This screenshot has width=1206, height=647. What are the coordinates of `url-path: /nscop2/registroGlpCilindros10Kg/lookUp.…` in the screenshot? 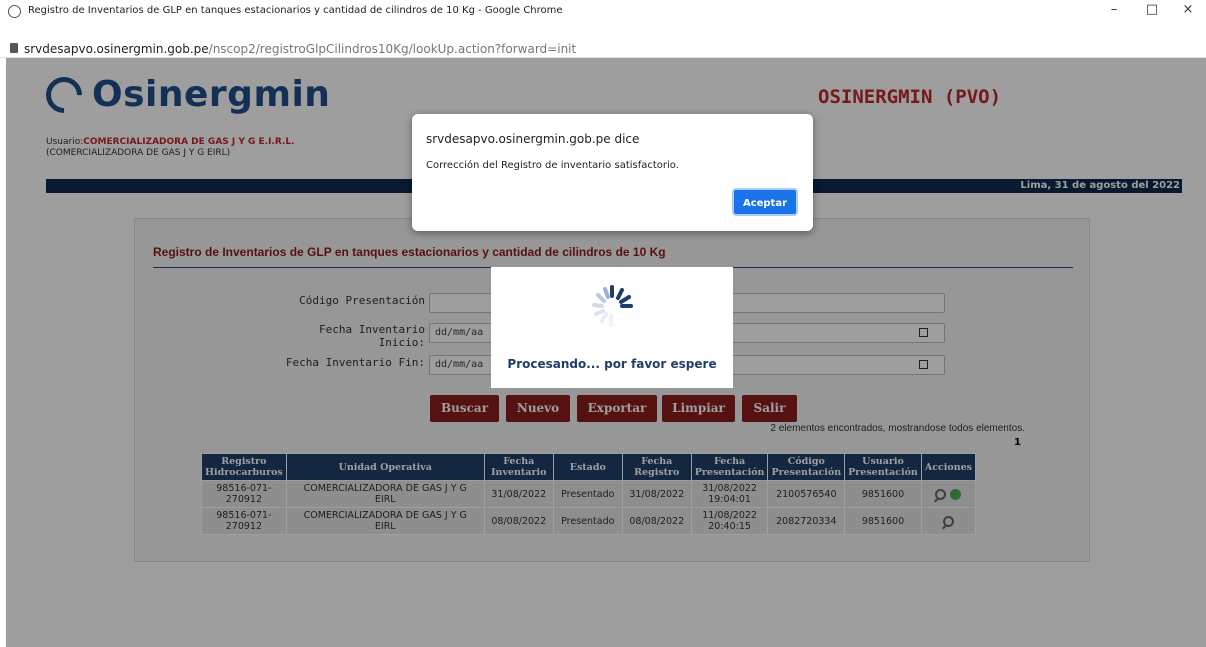 It's located at (392, 49).